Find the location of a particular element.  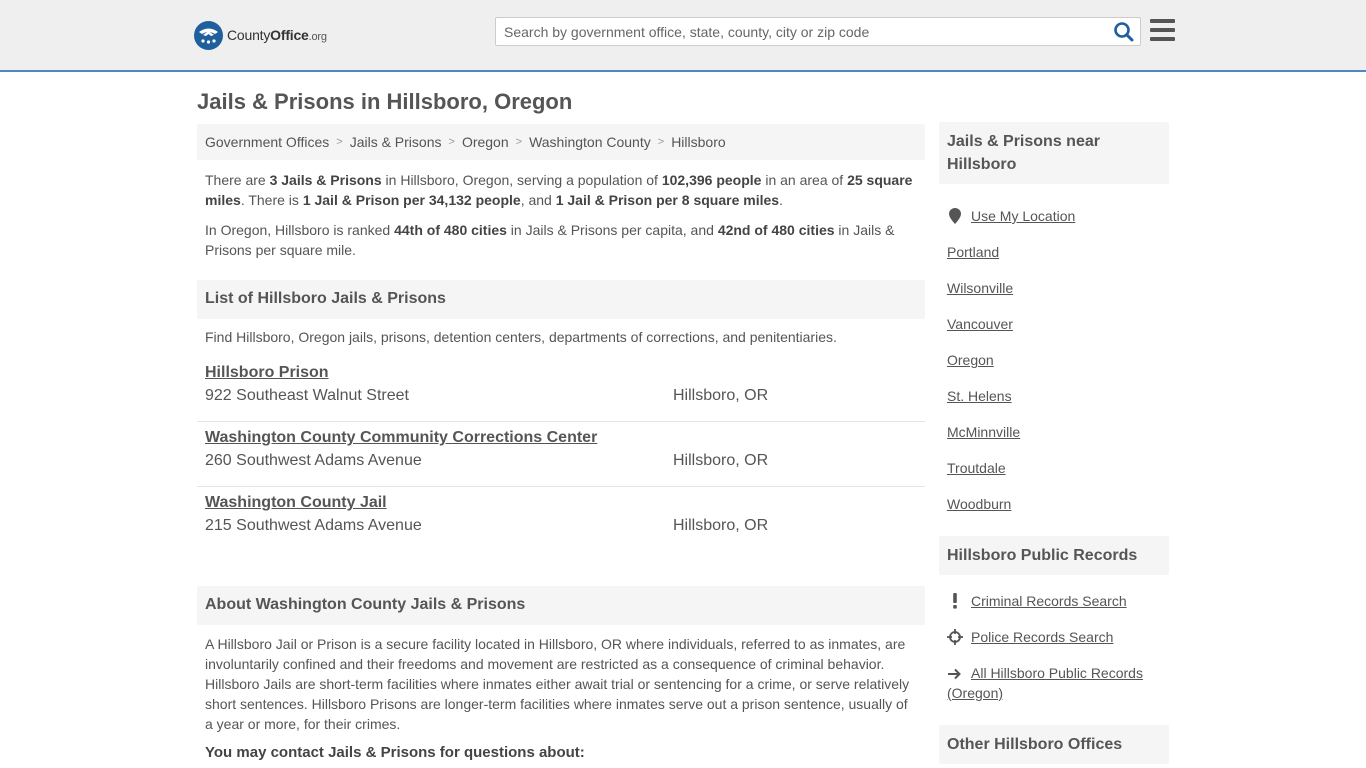

all-records-link: All Hillsboro Public Records (Oregon) is located at coordinates (1054, 683).